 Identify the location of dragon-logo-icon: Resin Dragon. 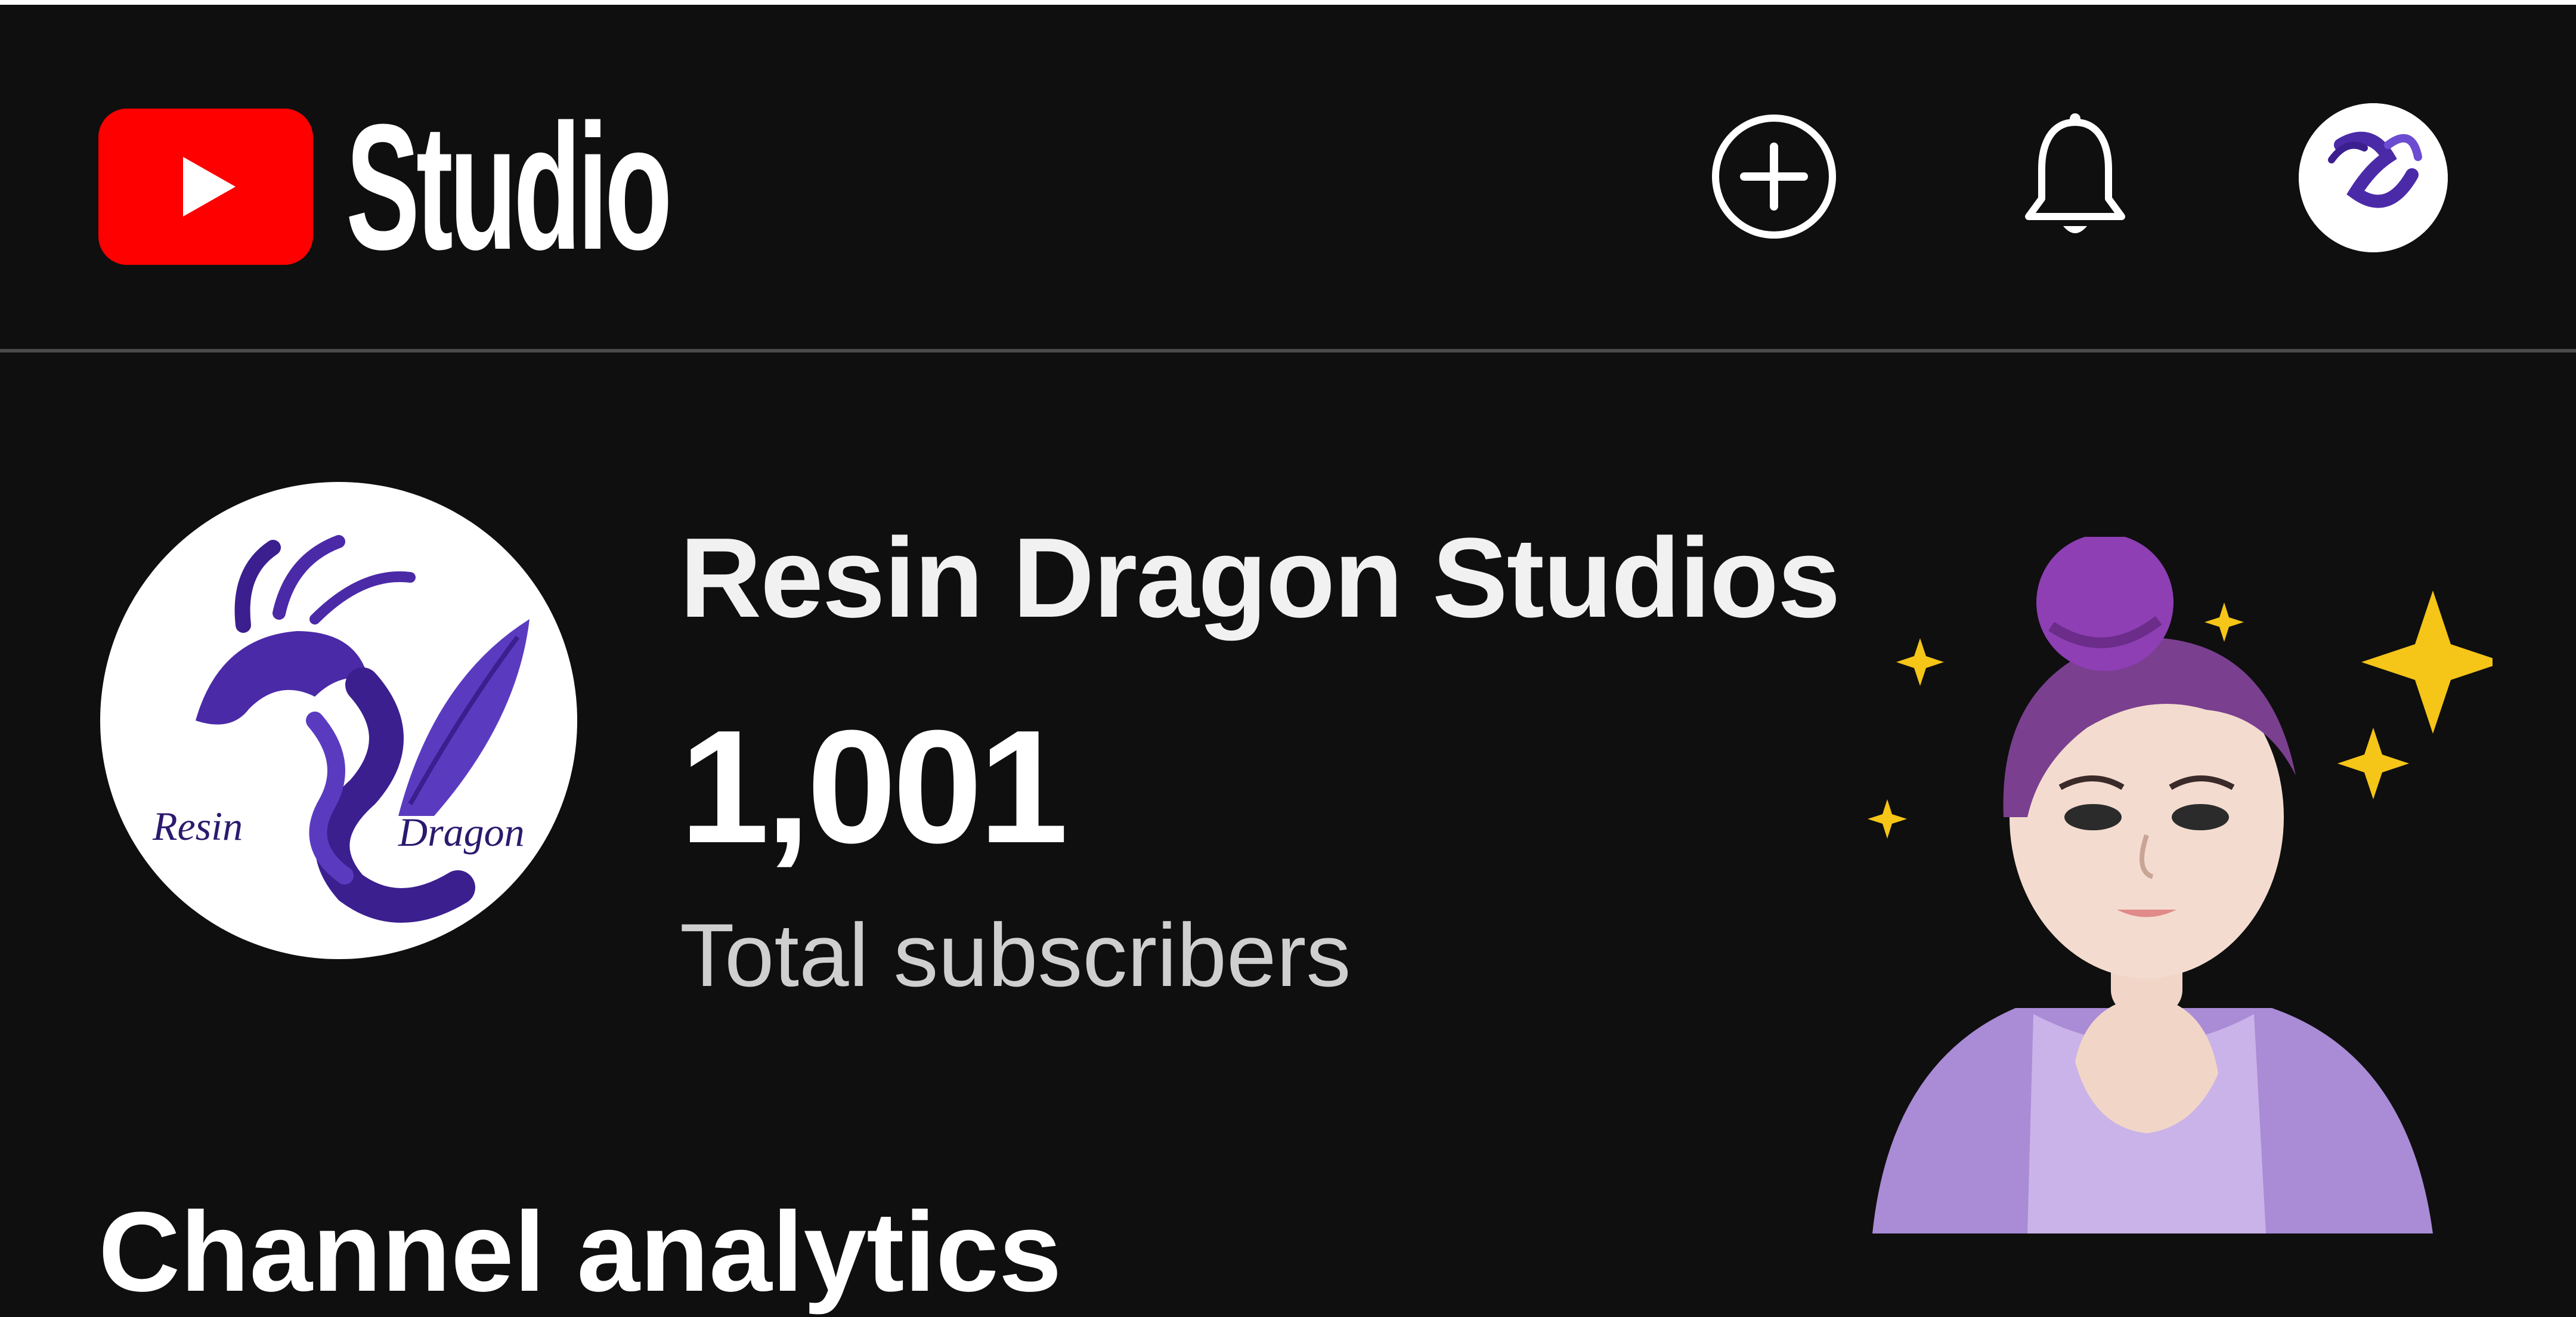
(338, 720).